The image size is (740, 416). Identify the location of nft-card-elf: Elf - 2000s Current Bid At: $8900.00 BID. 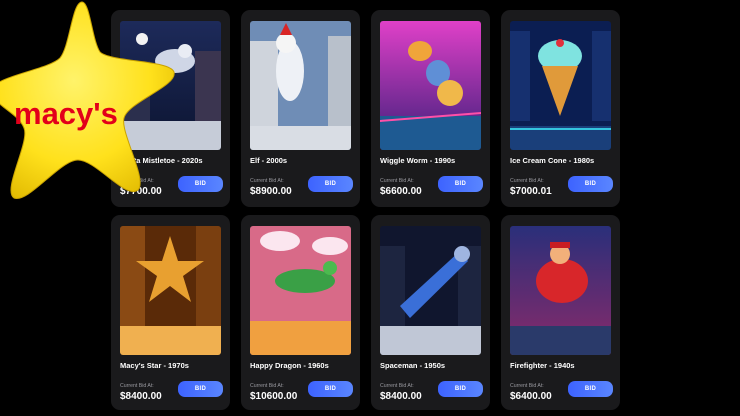
(300, 108).